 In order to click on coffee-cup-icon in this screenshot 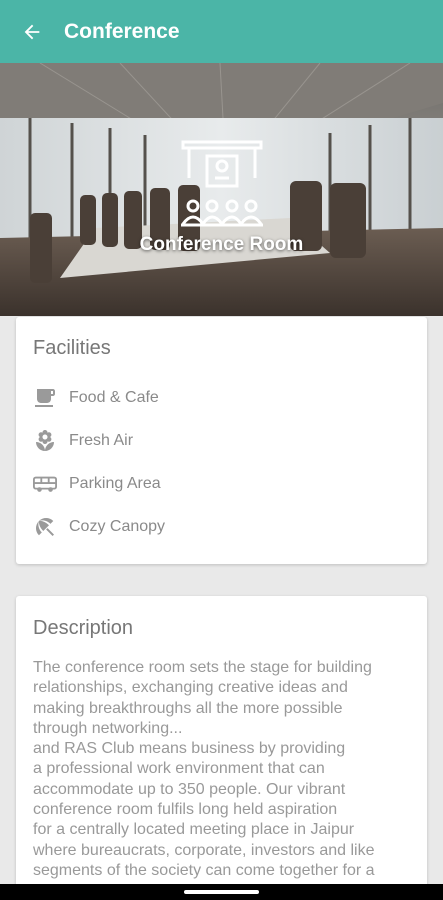, I will do `click(45, 398)`.